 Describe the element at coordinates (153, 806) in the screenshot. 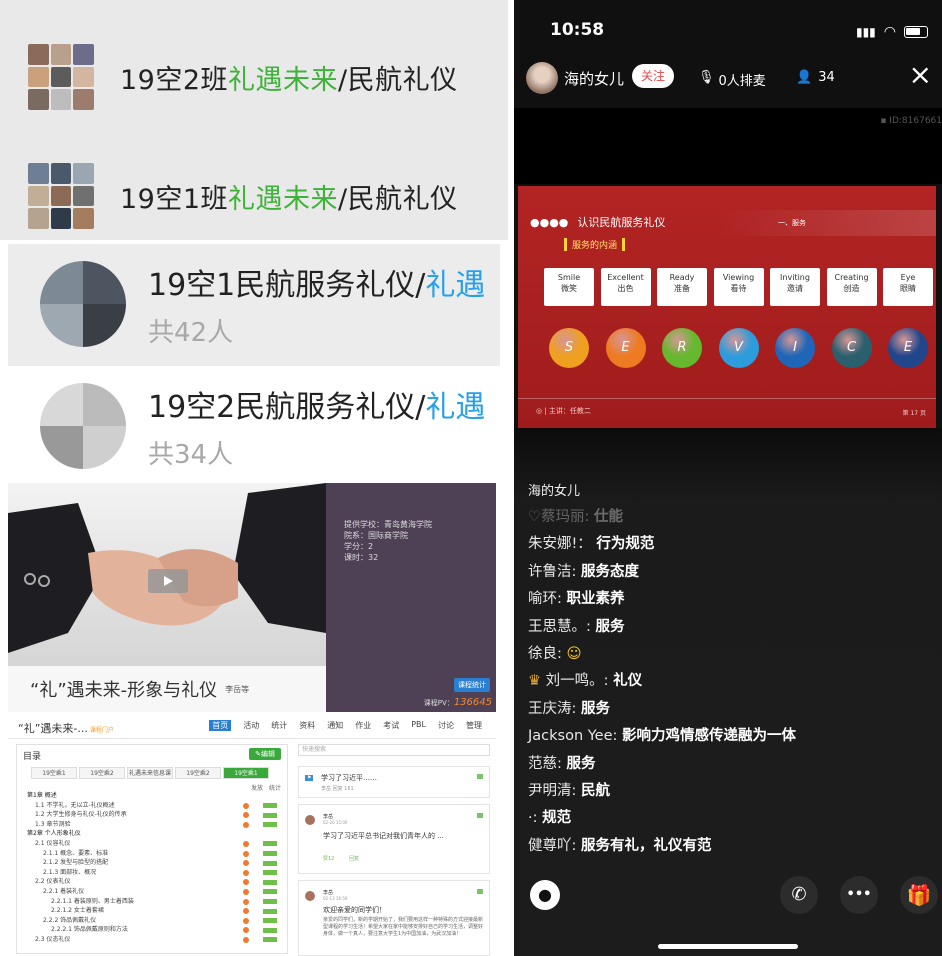

I see `toc-row: 1.1 不学礼，无以立-礼仪概述` at that location.